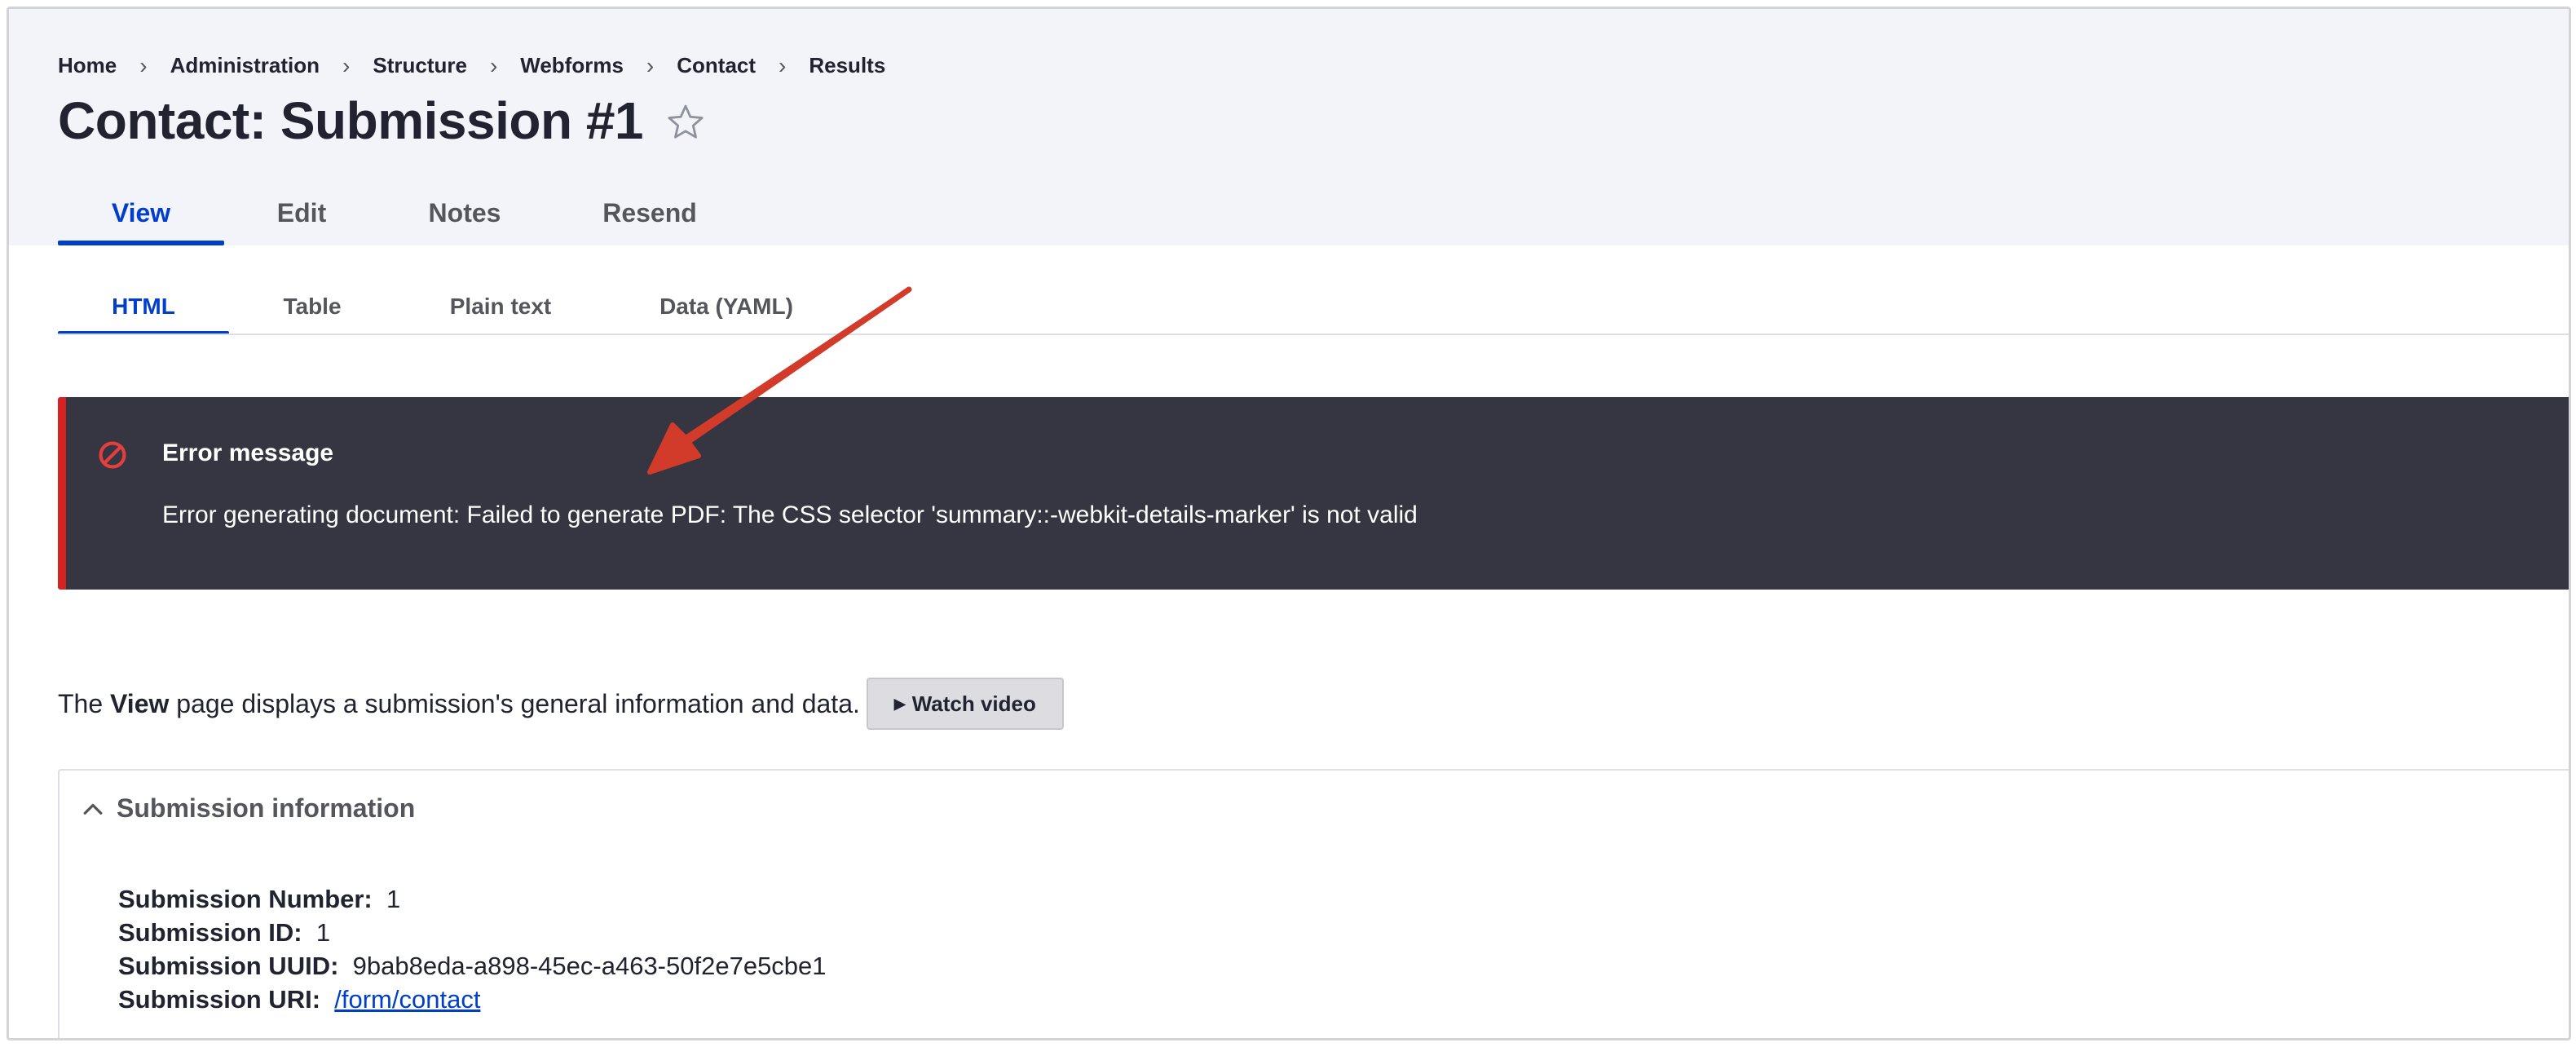 This screenshot has width=2576, height=1047. Describe the element at coordinates (249, 899) in the screenshot. I see `info-label: Submission Number:` at that location.